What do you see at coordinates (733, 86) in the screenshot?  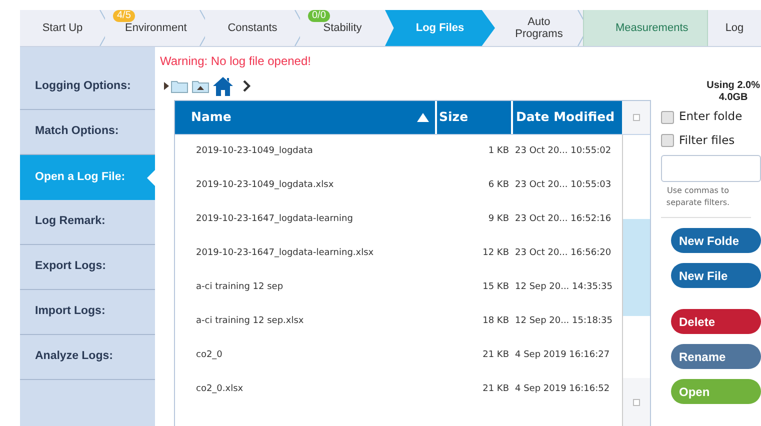 I see `storage-usage-text: Using 2.0%` at bounding box center [733, 86].